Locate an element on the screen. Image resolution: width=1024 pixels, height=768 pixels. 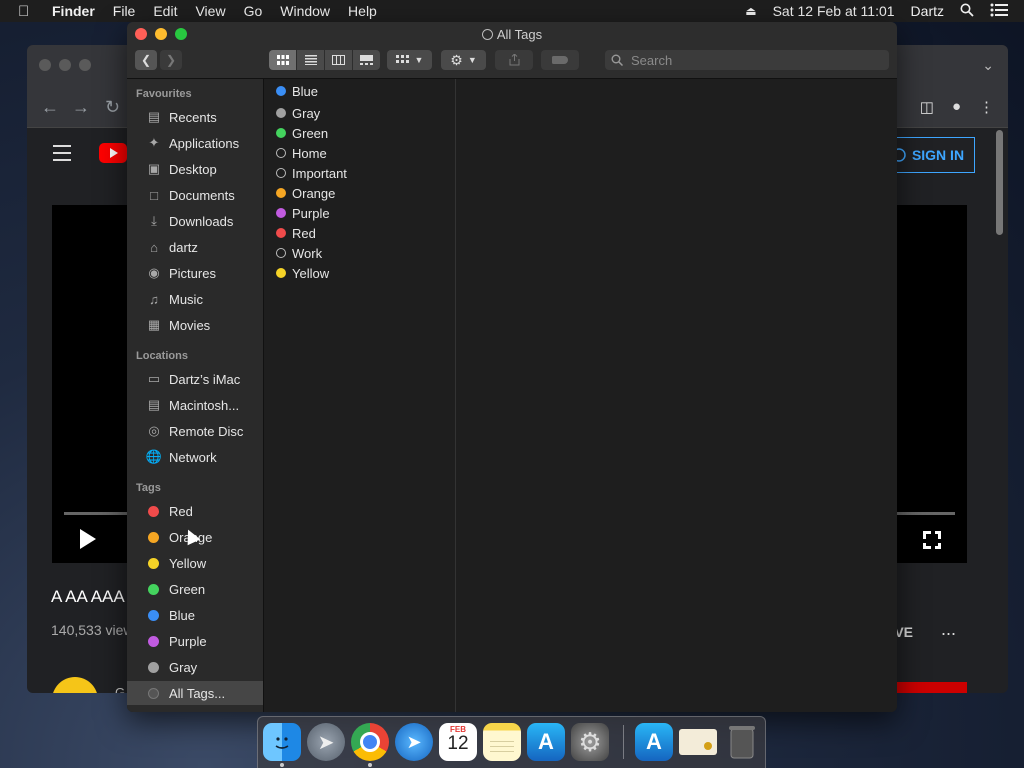
sidebar-item-remote-disc: ◎ Remote Disc is located at coordinates (195, 431).